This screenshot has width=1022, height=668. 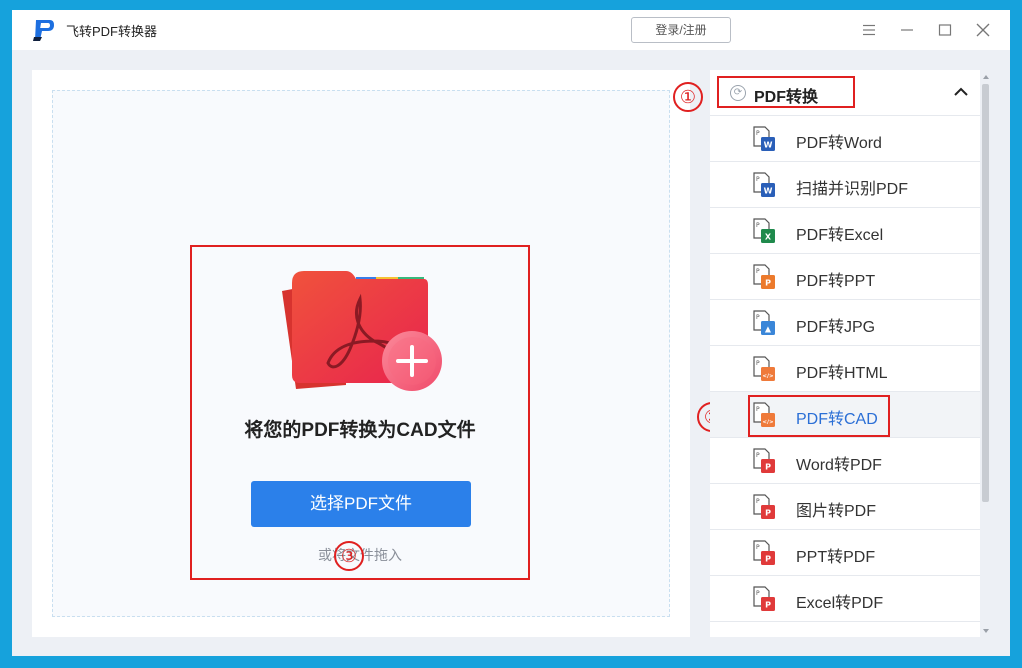 What do you see at coordinates (836, 281) in the screenshot?
I see `sidebar-item-label: PDF转PPT` at bounding box center [836, 281].